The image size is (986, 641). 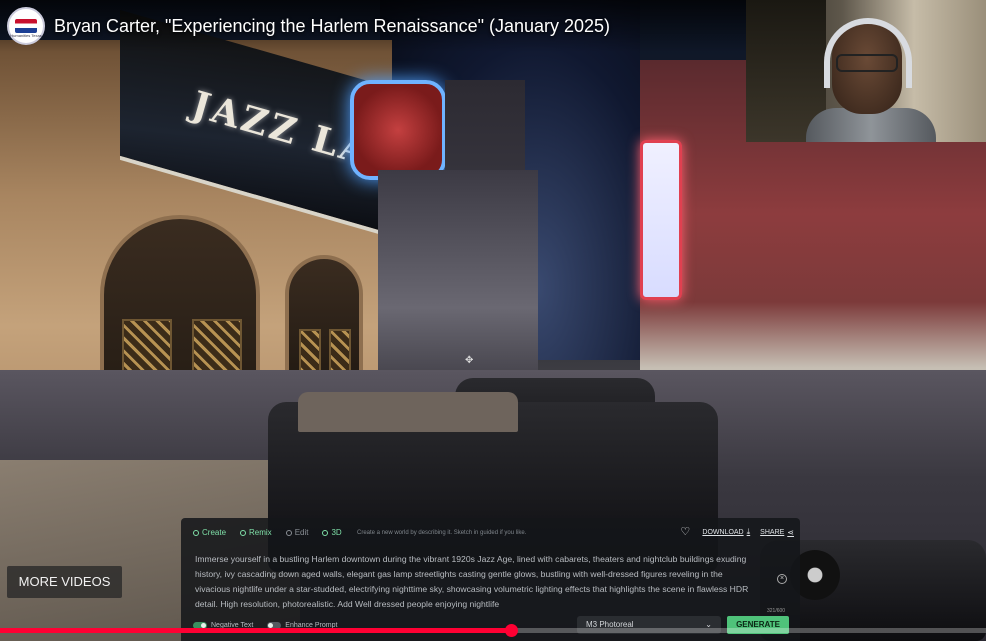 I want to click on tab-label: Remix, so click(x=260, y=532).